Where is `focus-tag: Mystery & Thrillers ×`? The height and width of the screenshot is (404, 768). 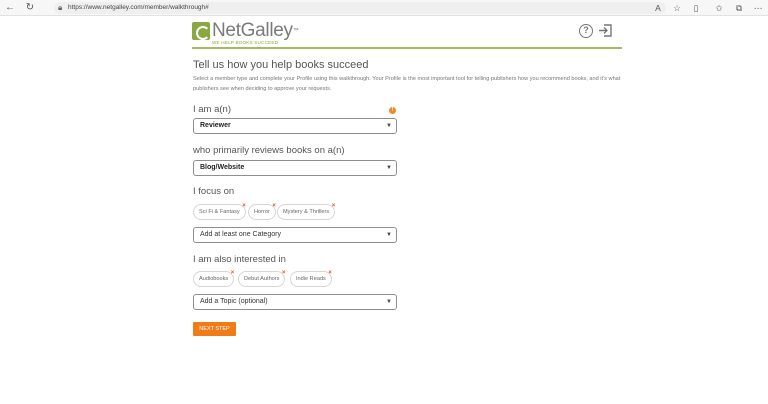 focus-tag: Mystery & Thrillers × is located at coordinates (306, 211).